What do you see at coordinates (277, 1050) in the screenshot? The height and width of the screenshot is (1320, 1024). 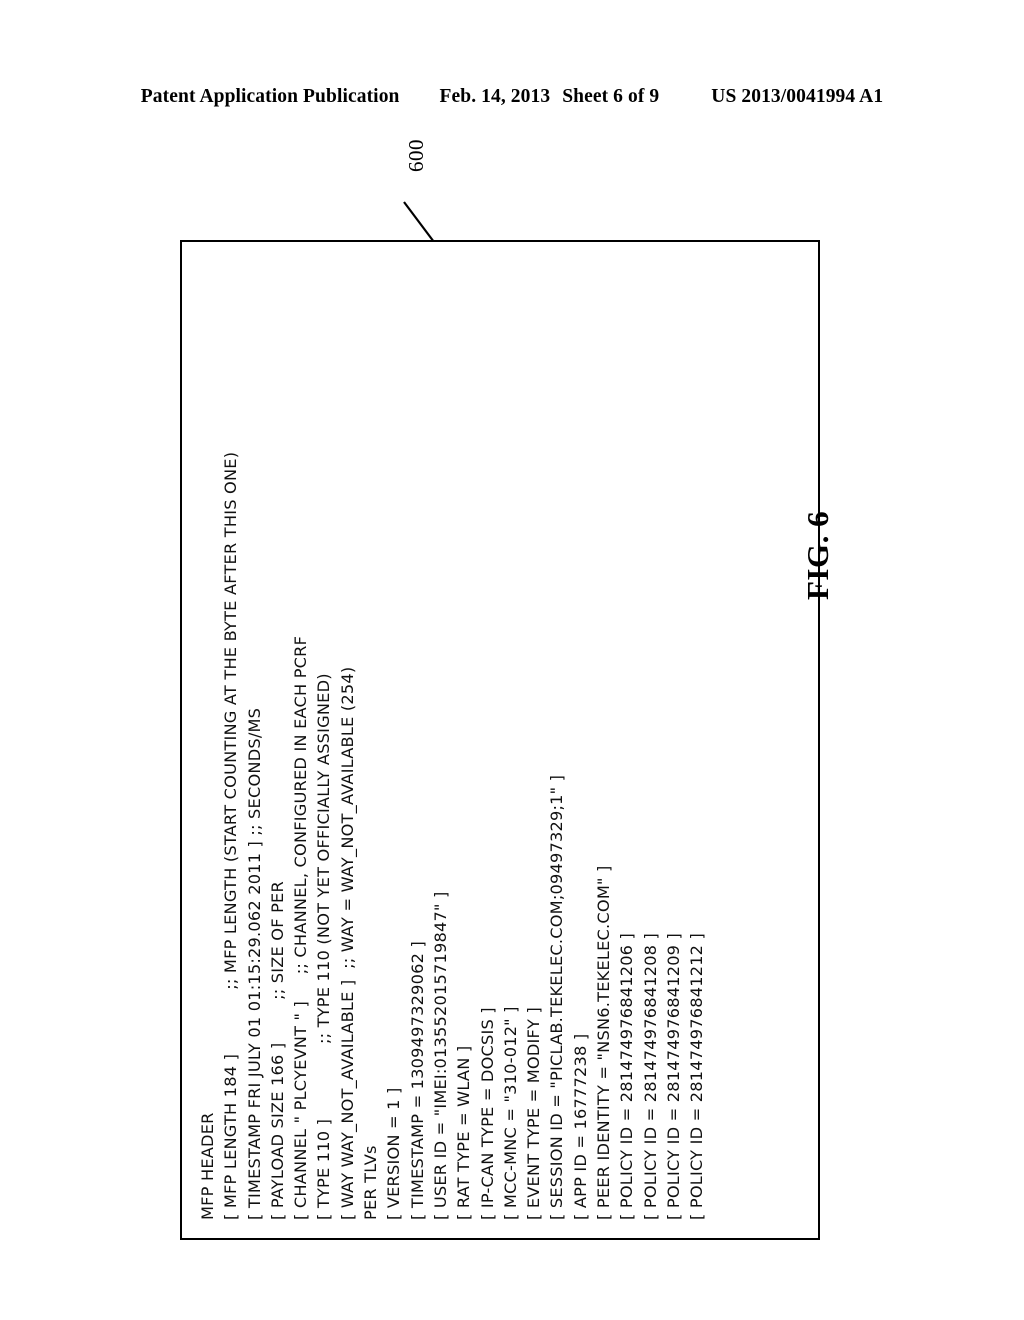 I see `code-line: [ PAYLOAD SIZE 166 ] ;; SIZE OF PER` at bounding box center [277, 1050].